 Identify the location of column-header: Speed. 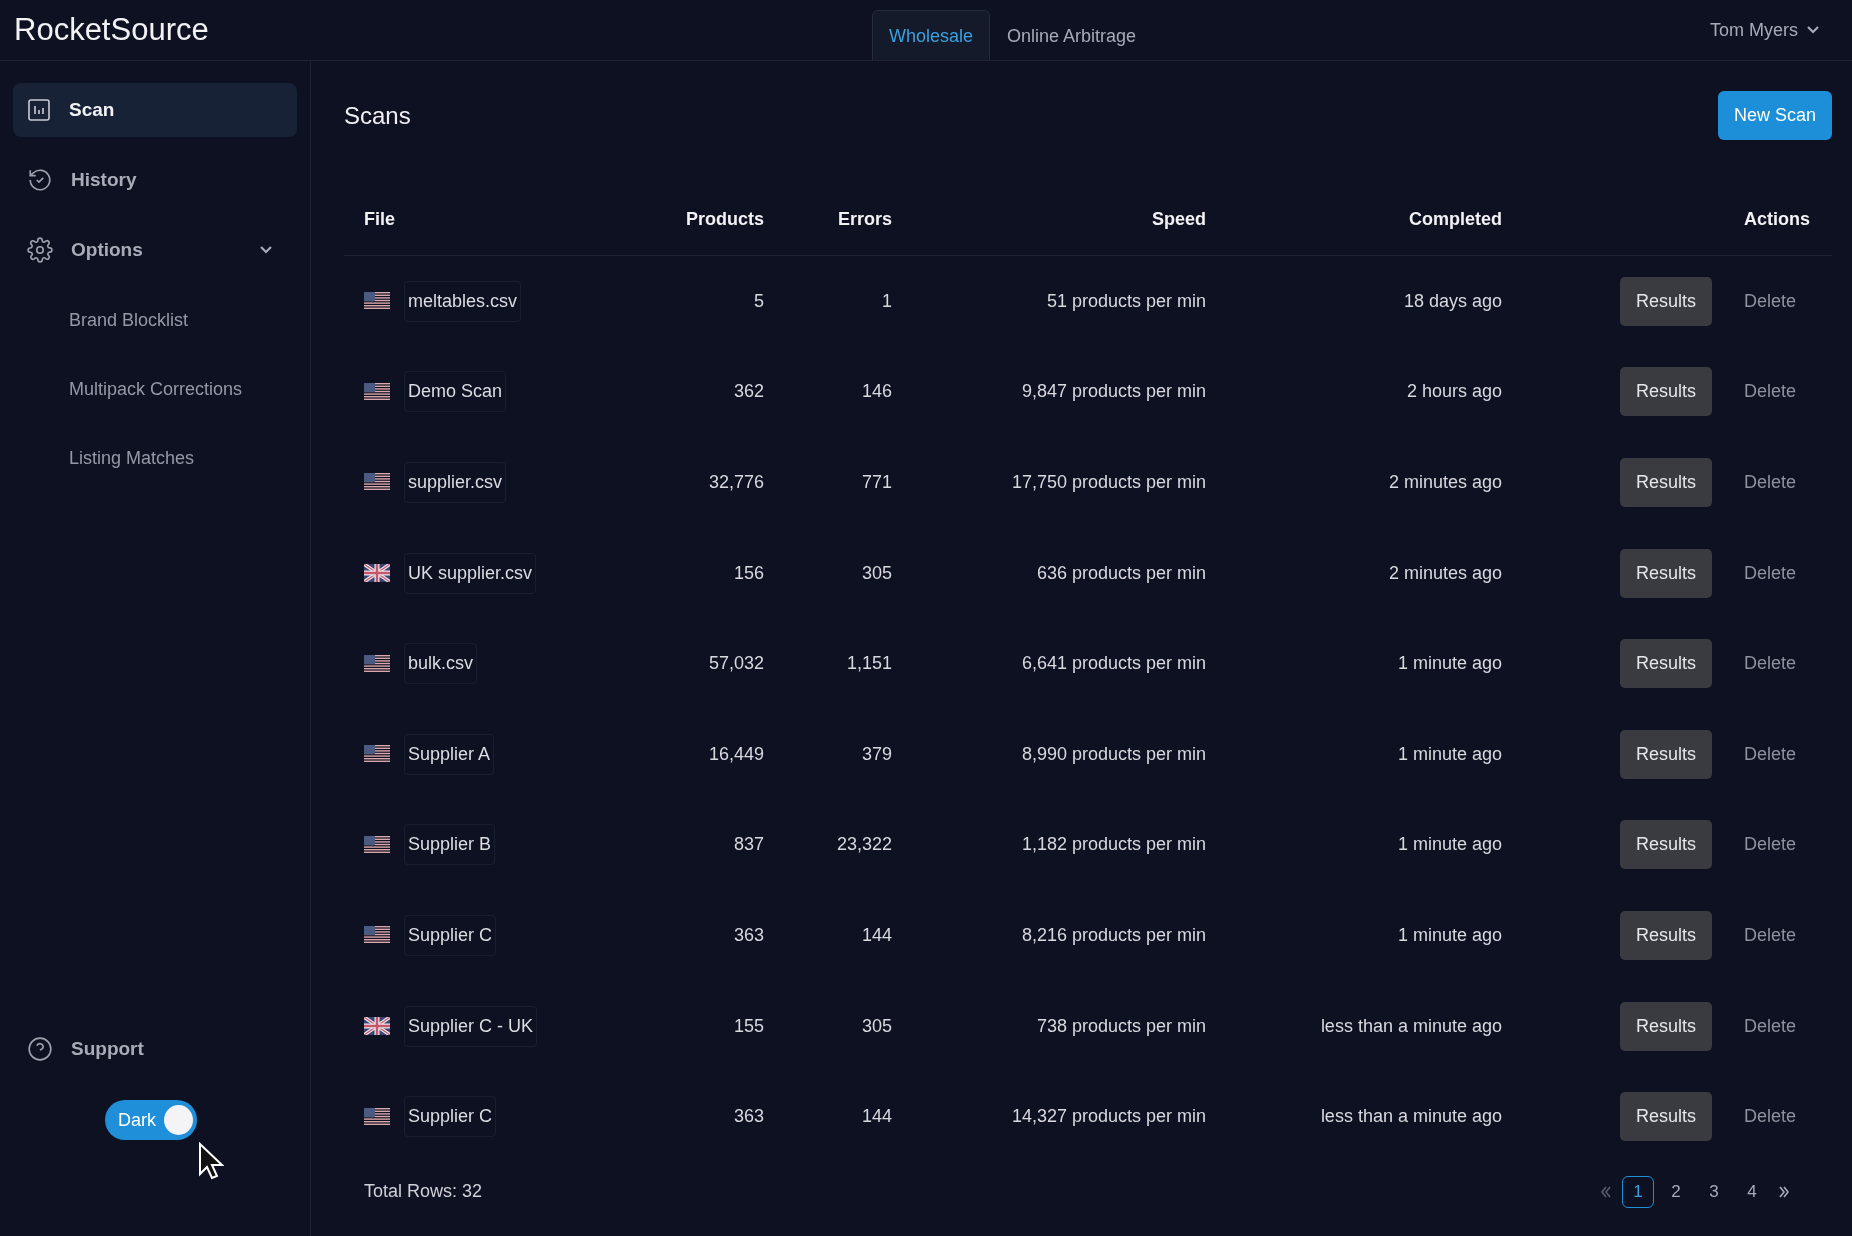
(1178, 219).